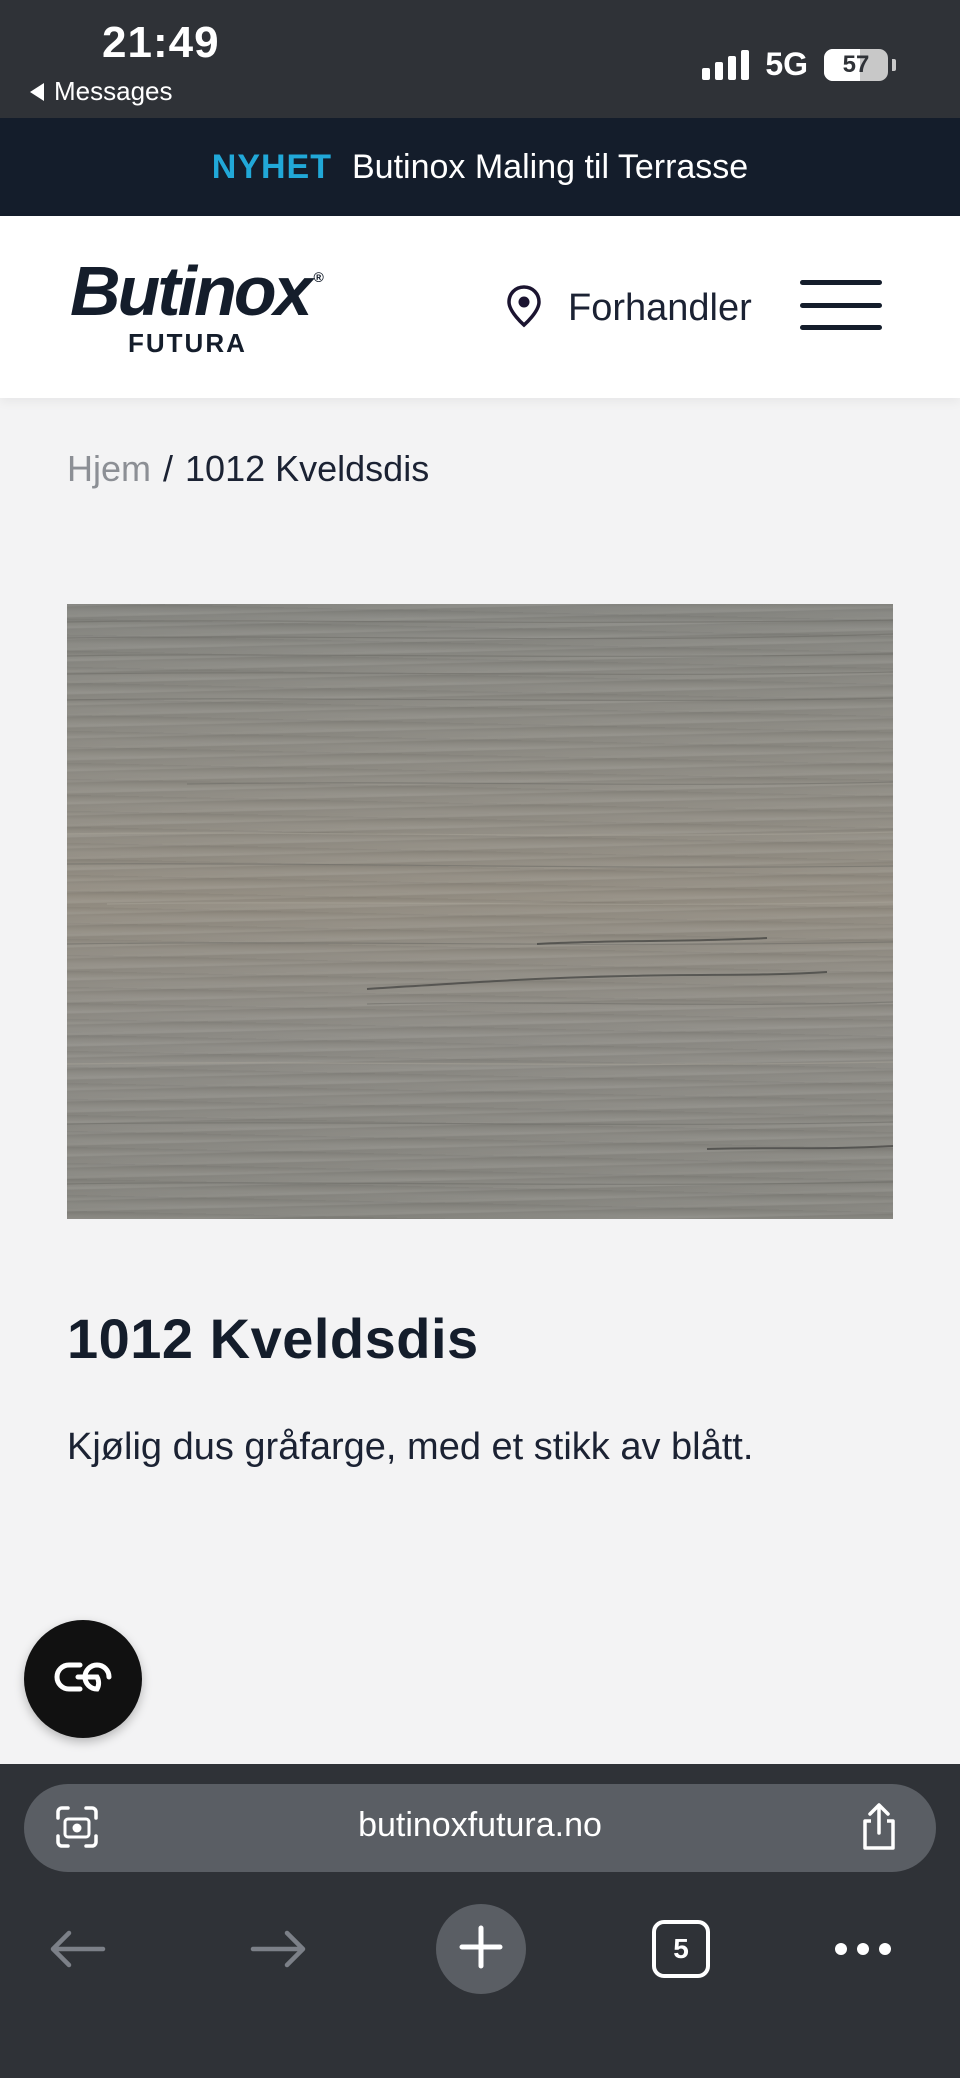 The width and height of the screenshot is (960, 2078). I want to click on battery-percent: 57, so click(856, 64).